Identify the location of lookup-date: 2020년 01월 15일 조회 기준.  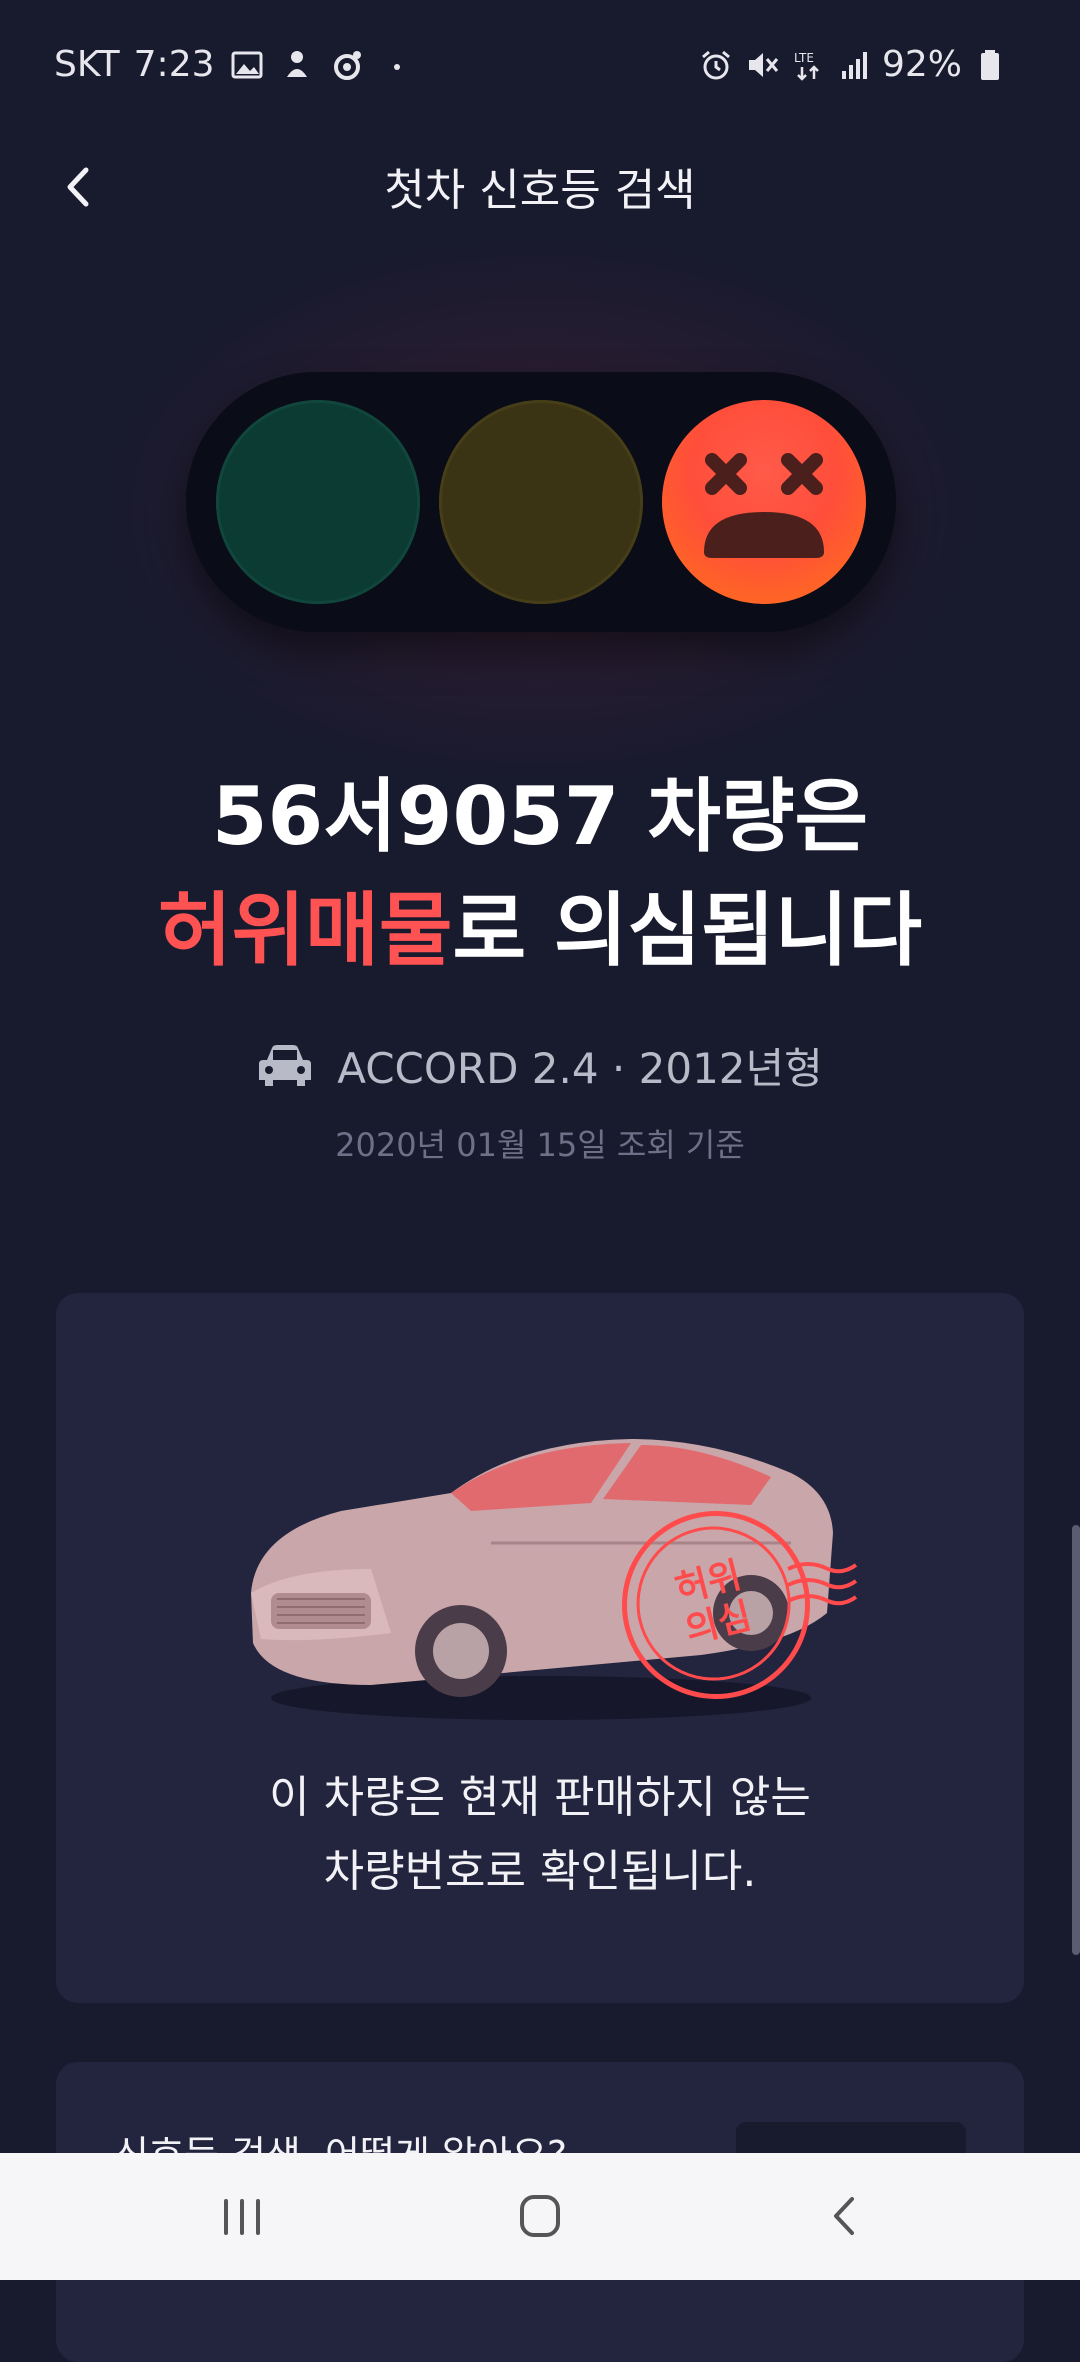
(540, 1145).